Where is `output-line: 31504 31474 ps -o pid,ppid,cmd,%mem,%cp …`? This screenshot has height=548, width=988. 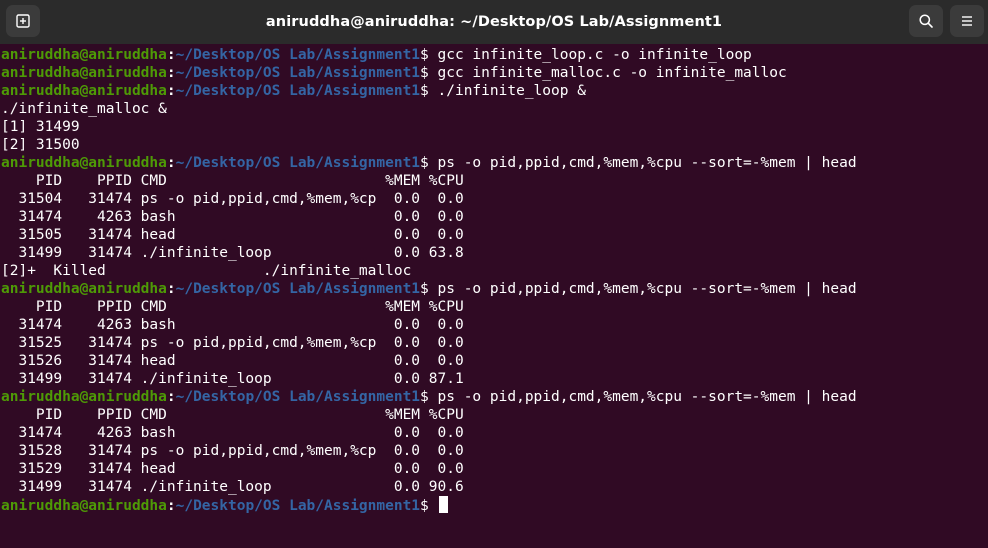
output-line: 31504 31474 ps -o pid,ppid,cmd,%mem,%cp … is located at coordinates (232, 199).